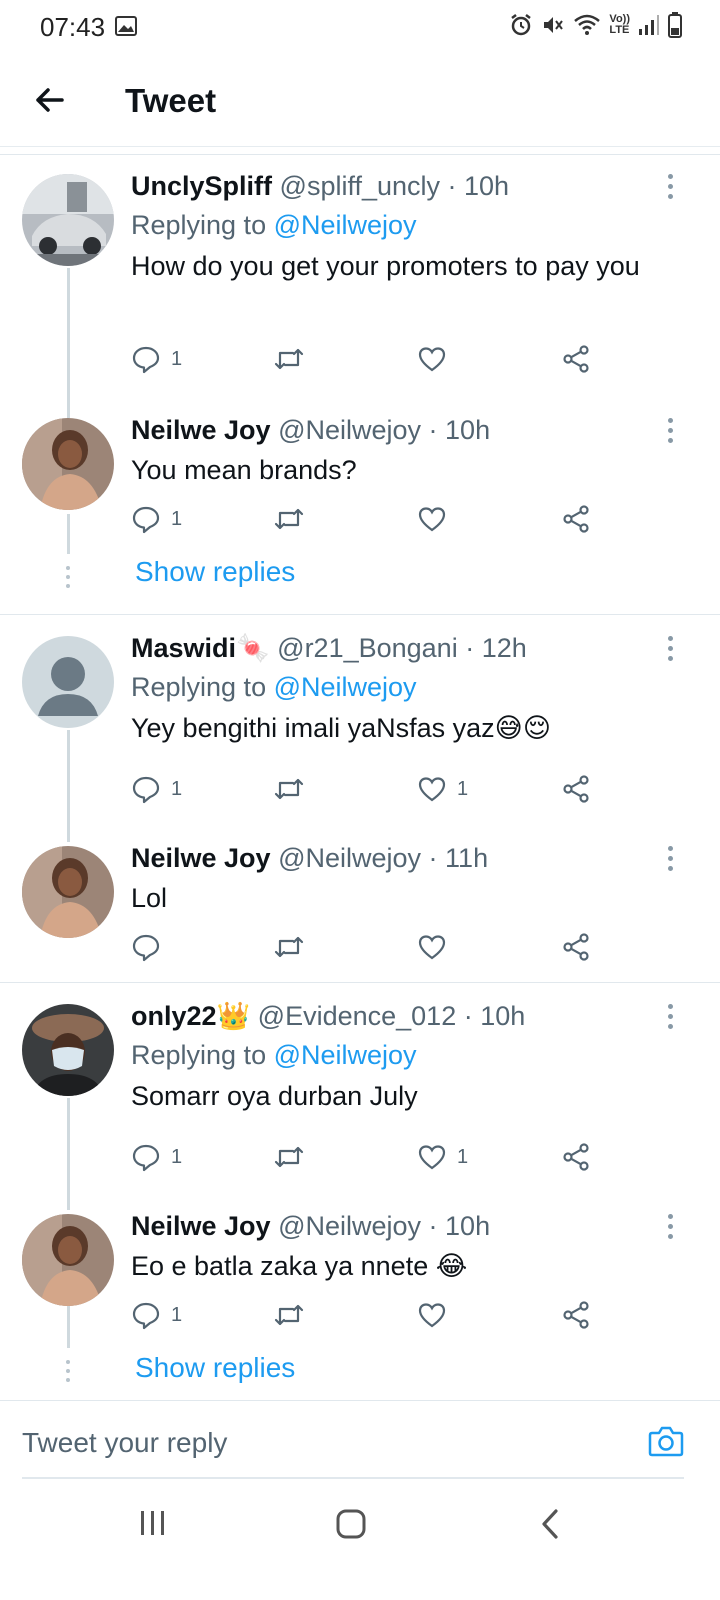  Describe the element at coordinates (366, 1318) in the screenshot. I see `tweet-actions: 1` at that location.